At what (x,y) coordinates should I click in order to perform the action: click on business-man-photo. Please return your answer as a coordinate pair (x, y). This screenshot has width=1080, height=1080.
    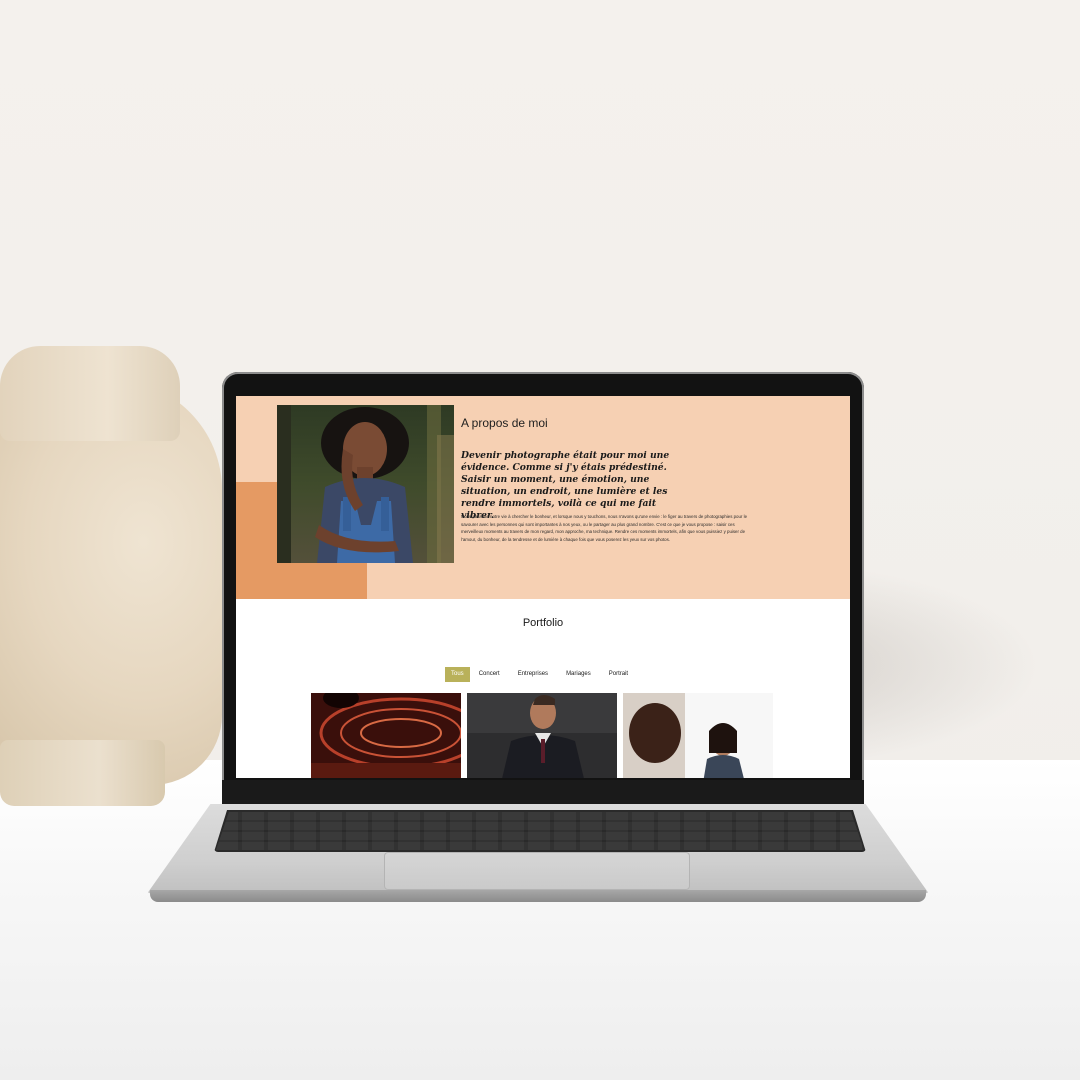
    Looking at the image, I should click on (542, 735).